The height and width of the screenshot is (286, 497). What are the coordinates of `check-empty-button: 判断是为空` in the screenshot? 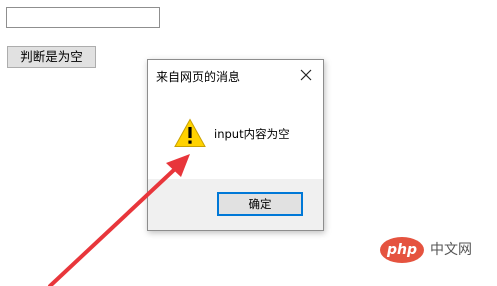 It's located at (51, 57).